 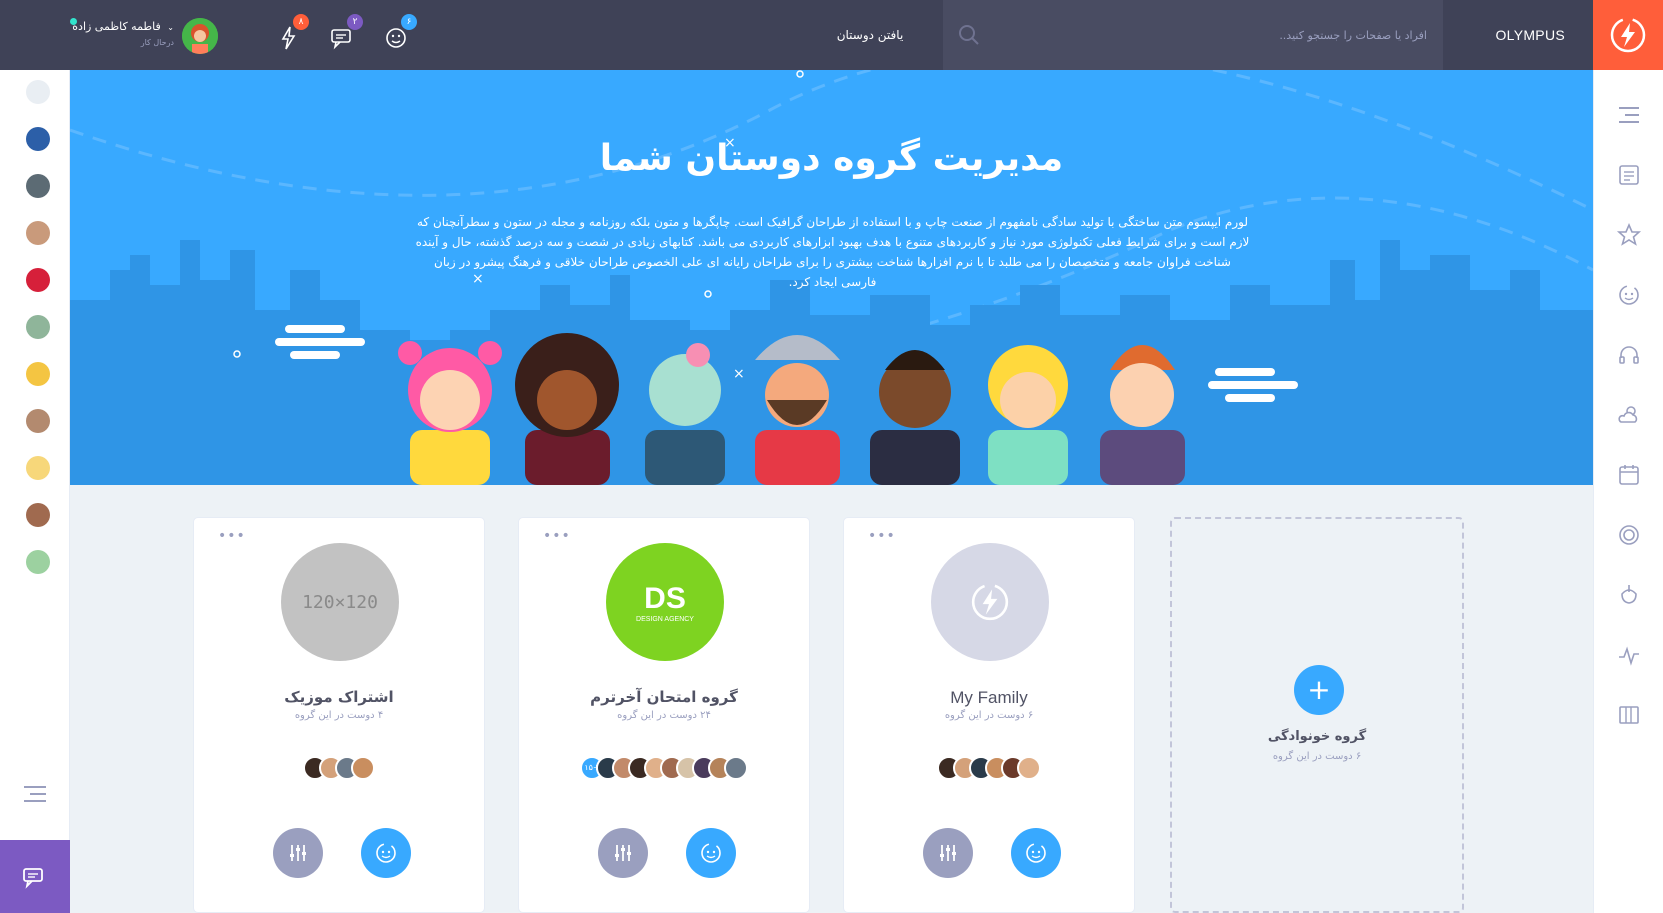 I want to click on manage-widgets-icon, so click(x=1629, y=715).